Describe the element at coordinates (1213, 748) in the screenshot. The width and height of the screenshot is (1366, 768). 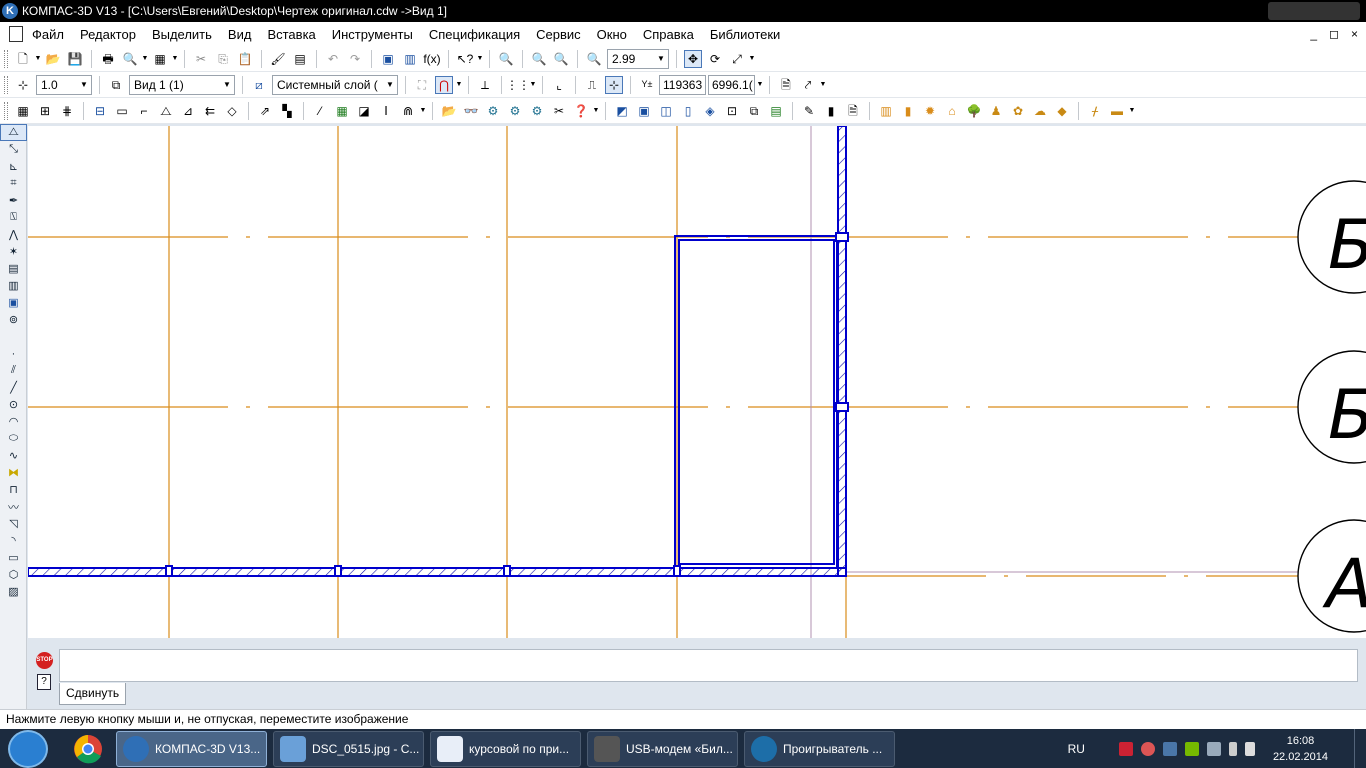
I see `tray-network-icon` at that location.